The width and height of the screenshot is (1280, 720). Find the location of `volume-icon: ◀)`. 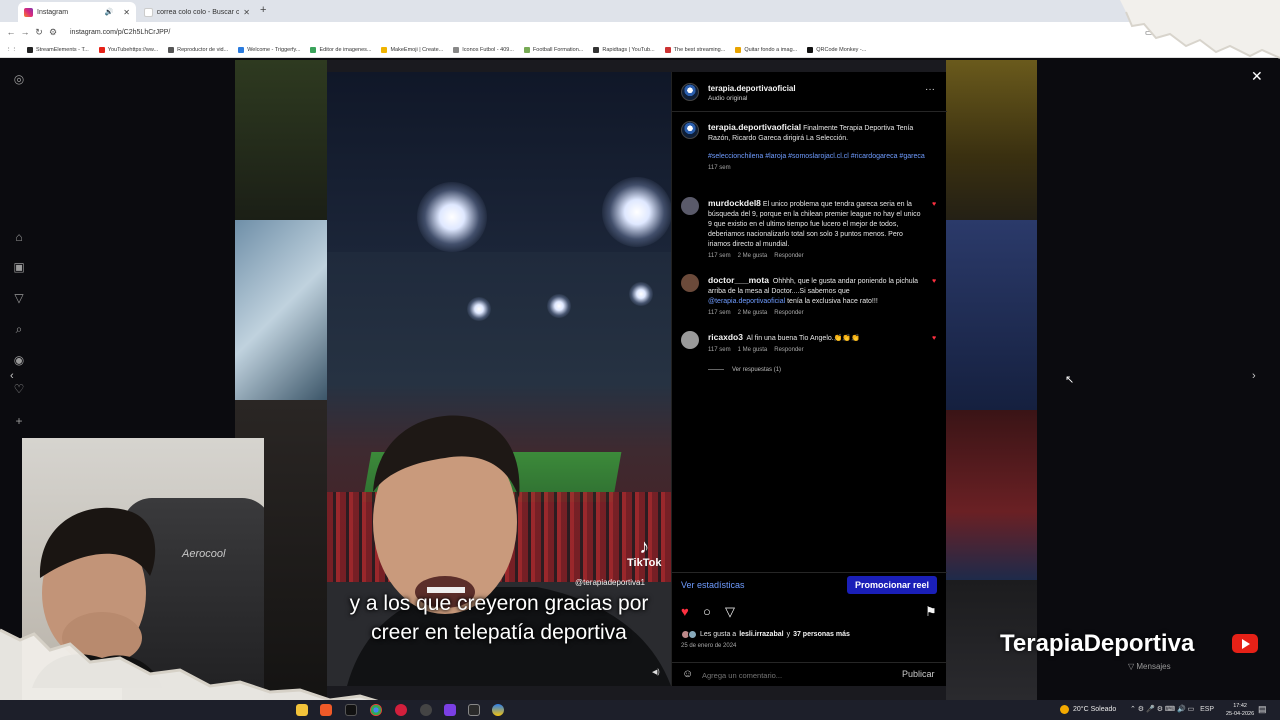

volume-icon: ◀) is located at coordinates (656, 672).